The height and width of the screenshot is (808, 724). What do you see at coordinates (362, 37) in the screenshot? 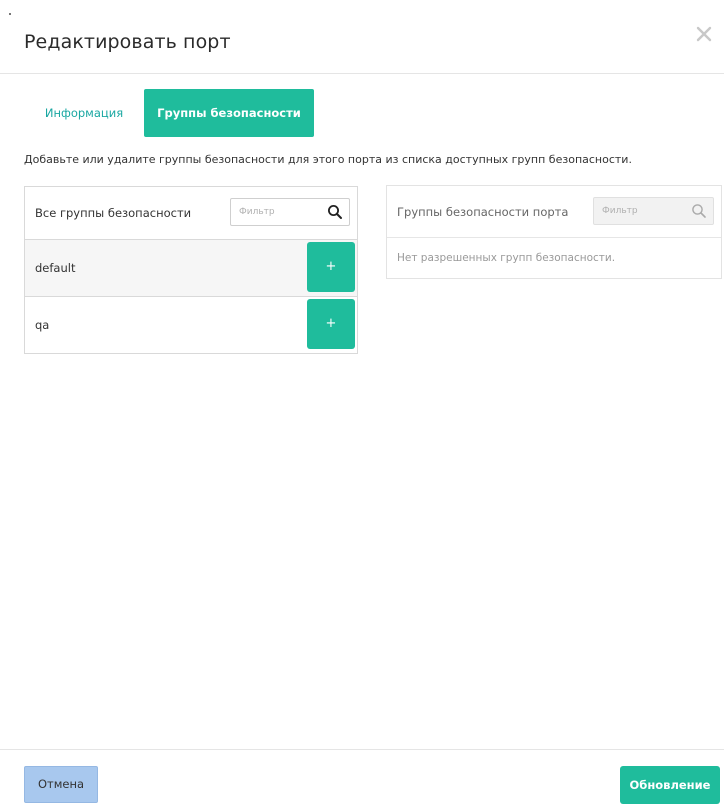
I see `modal-header: Редактировать порт` at bounding box center [362, 37].